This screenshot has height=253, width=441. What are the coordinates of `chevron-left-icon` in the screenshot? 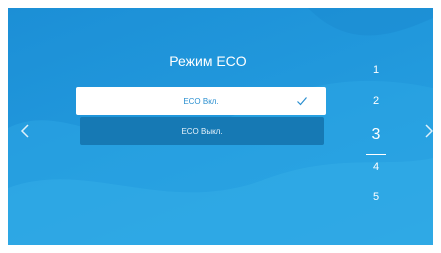 It's located at (25, 131).